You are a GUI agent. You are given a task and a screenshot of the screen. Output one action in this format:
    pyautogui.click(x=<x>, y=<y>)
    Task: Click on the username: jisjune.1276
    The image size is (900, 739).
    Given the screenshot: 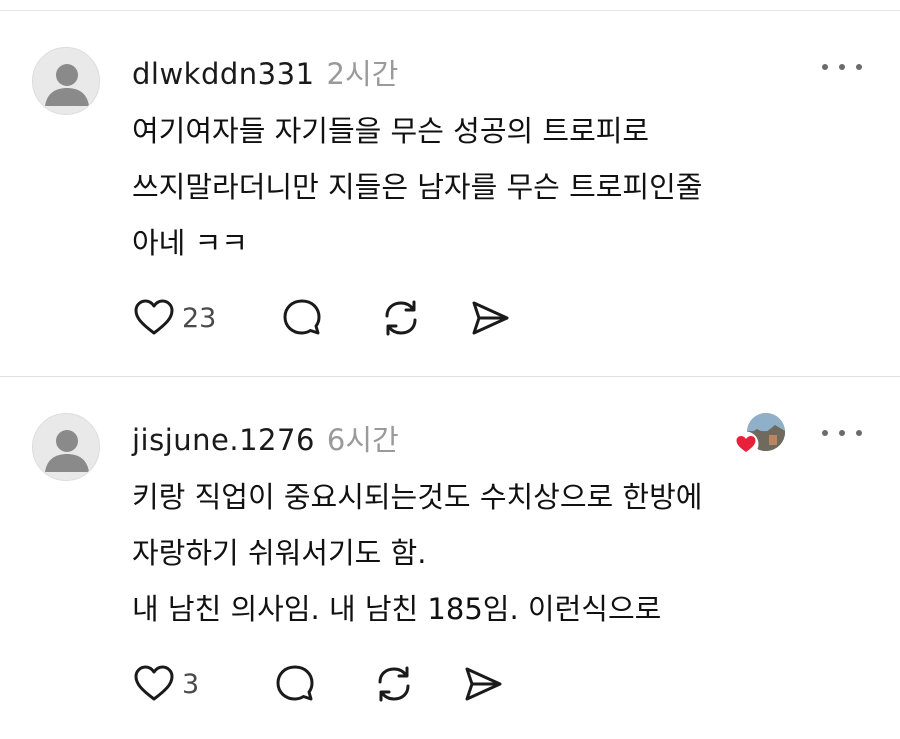 What is the action you would take?
    pyautogui.click(x=223, y=440)
    